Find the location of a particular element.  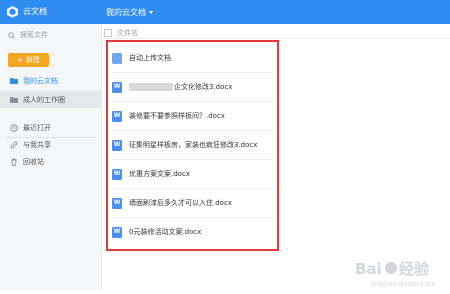

sidebar-item-work-circle: 成人的工作圈 is located at coordinates (50, 99).